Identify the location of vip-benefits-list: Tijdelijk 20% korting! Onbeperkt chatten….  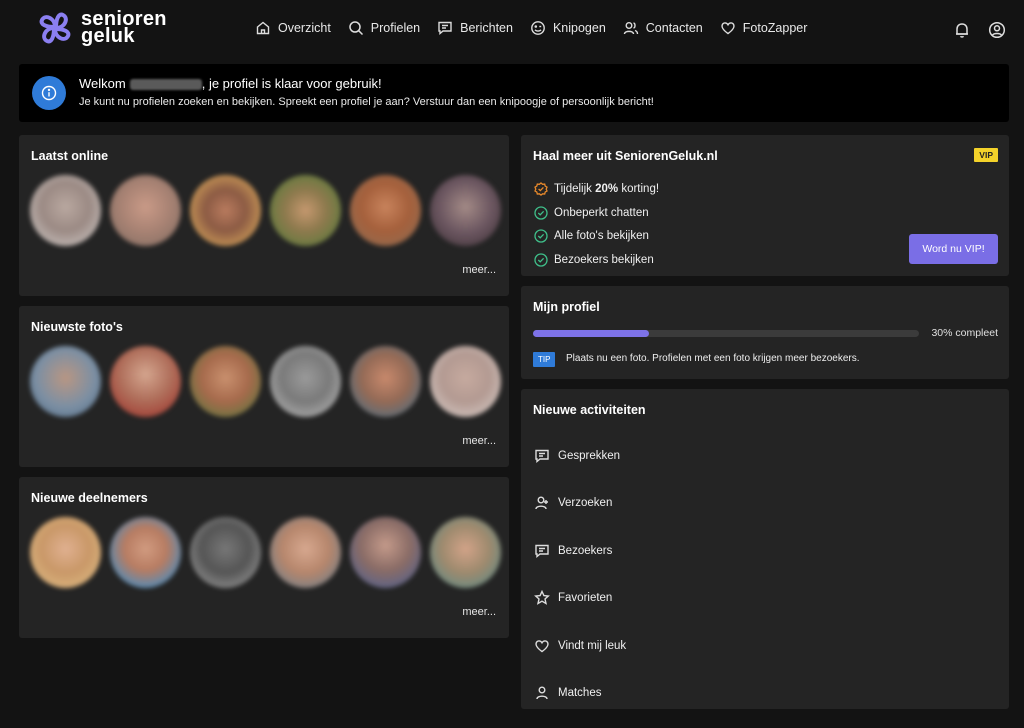
(596, 224).